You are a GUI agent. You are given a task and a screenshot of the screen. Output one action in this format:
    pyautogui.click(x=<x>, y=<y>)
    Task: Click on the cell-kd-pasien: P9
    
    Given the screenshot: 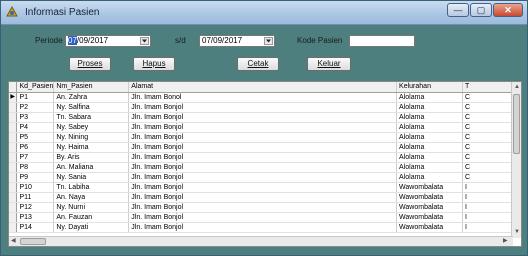 What is the action you would take?
    pyautogui.click(x=35, y=177)
    